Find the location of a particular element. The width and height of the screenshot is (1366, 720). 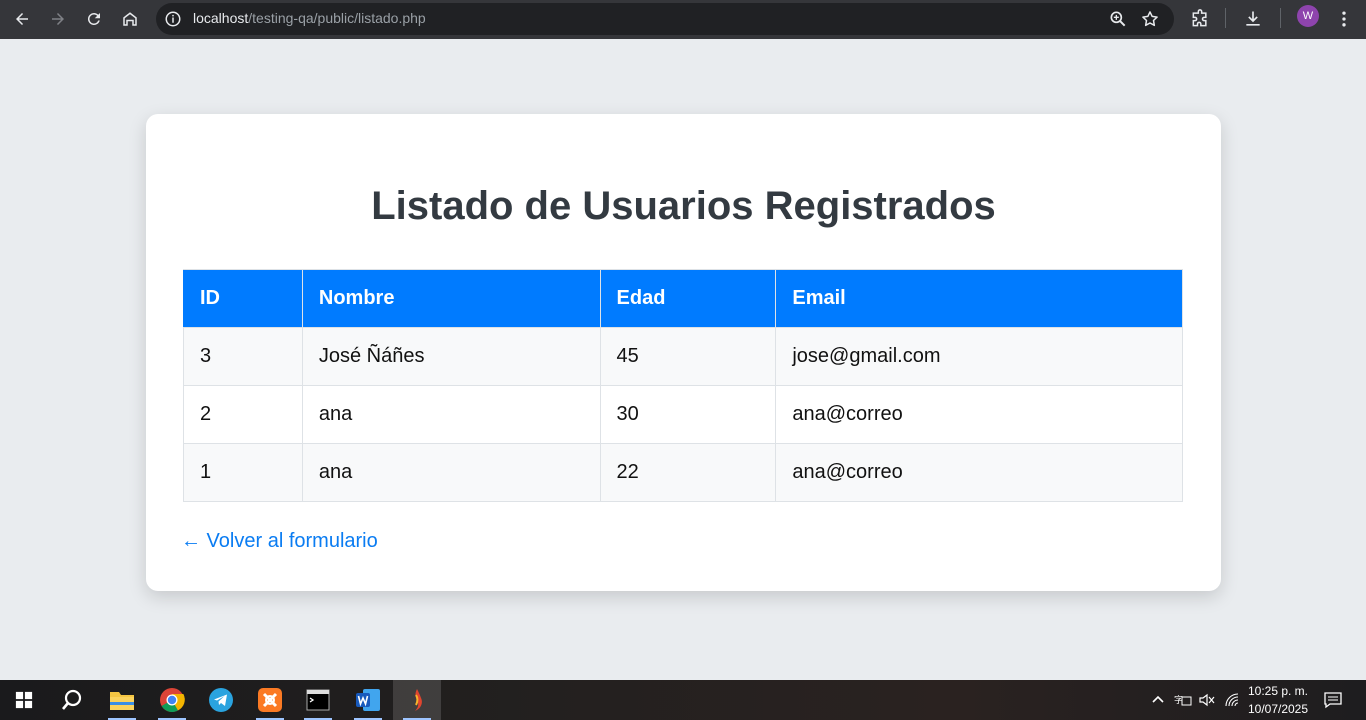

terminal-icon is located at coordinates (318, 700).